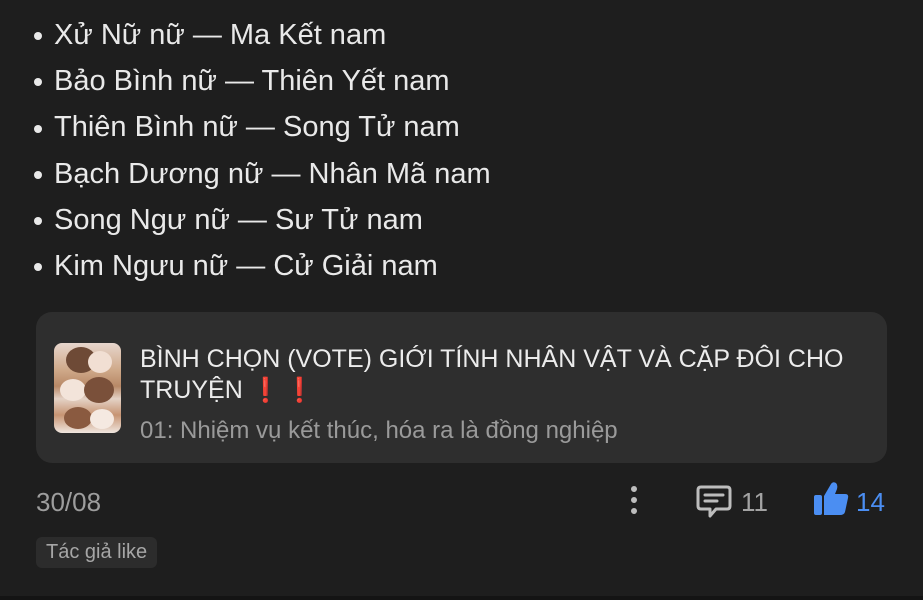 The width and height of the screenshot is (923, 600). Describe the element at coordinates (461, 598) in the screenshot. I see `divider` at that location.